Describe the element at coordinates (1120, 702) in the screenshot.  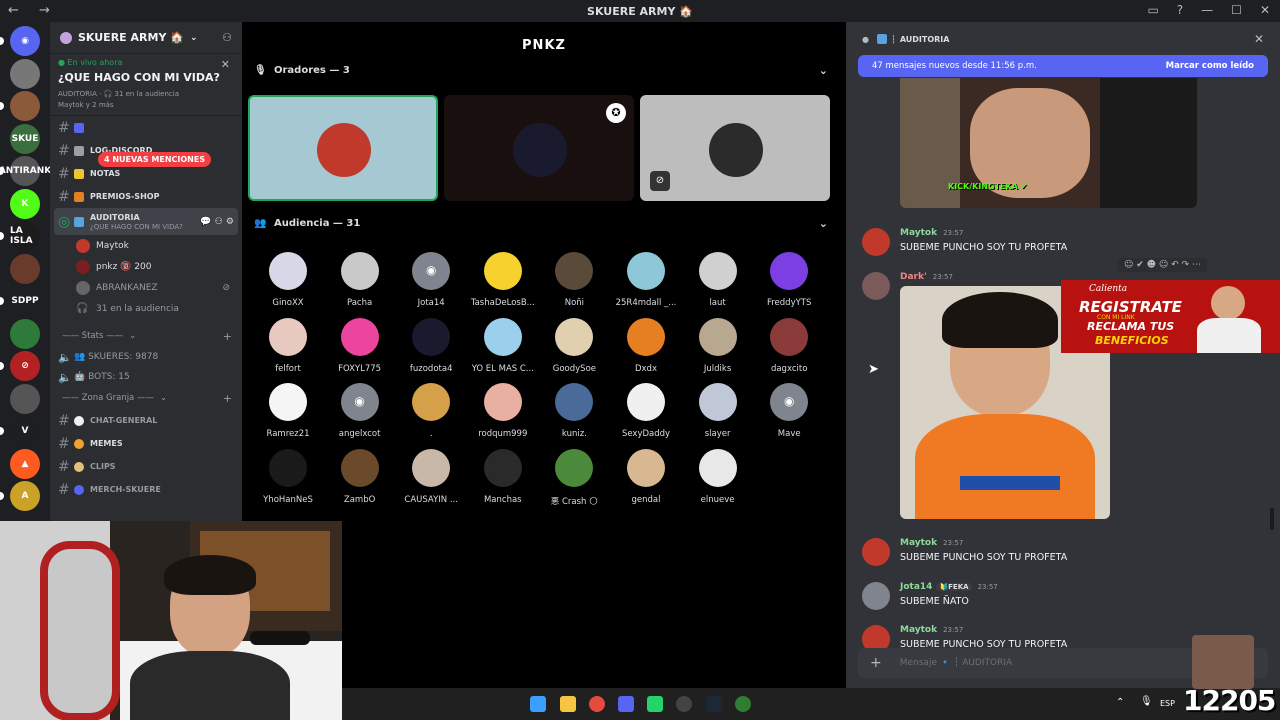
I see `tray-chevron-icon: ⌃` at that location.